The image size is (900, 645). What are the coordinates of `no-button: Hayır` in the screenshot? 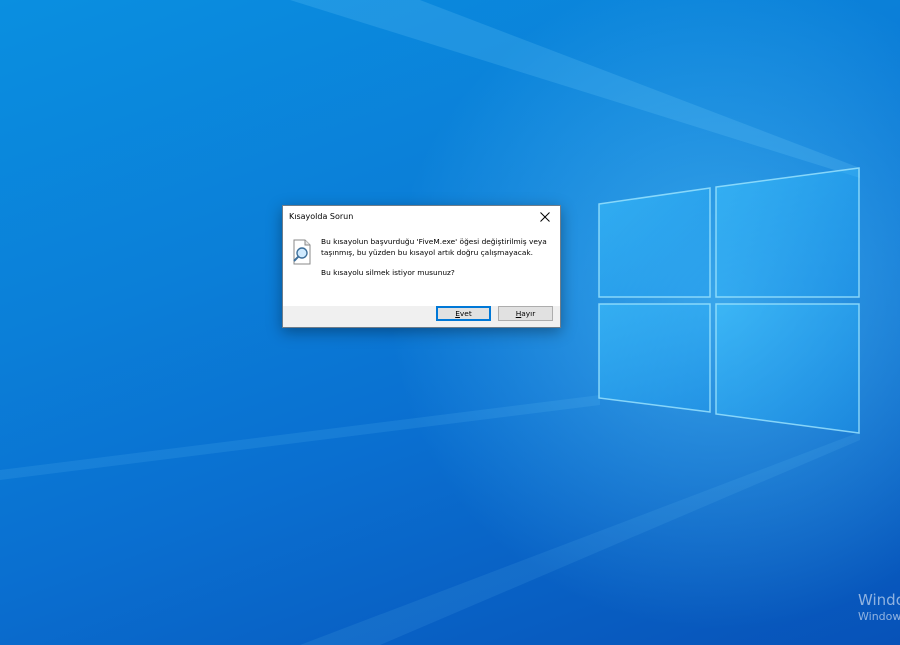 It's located at (525, 313).